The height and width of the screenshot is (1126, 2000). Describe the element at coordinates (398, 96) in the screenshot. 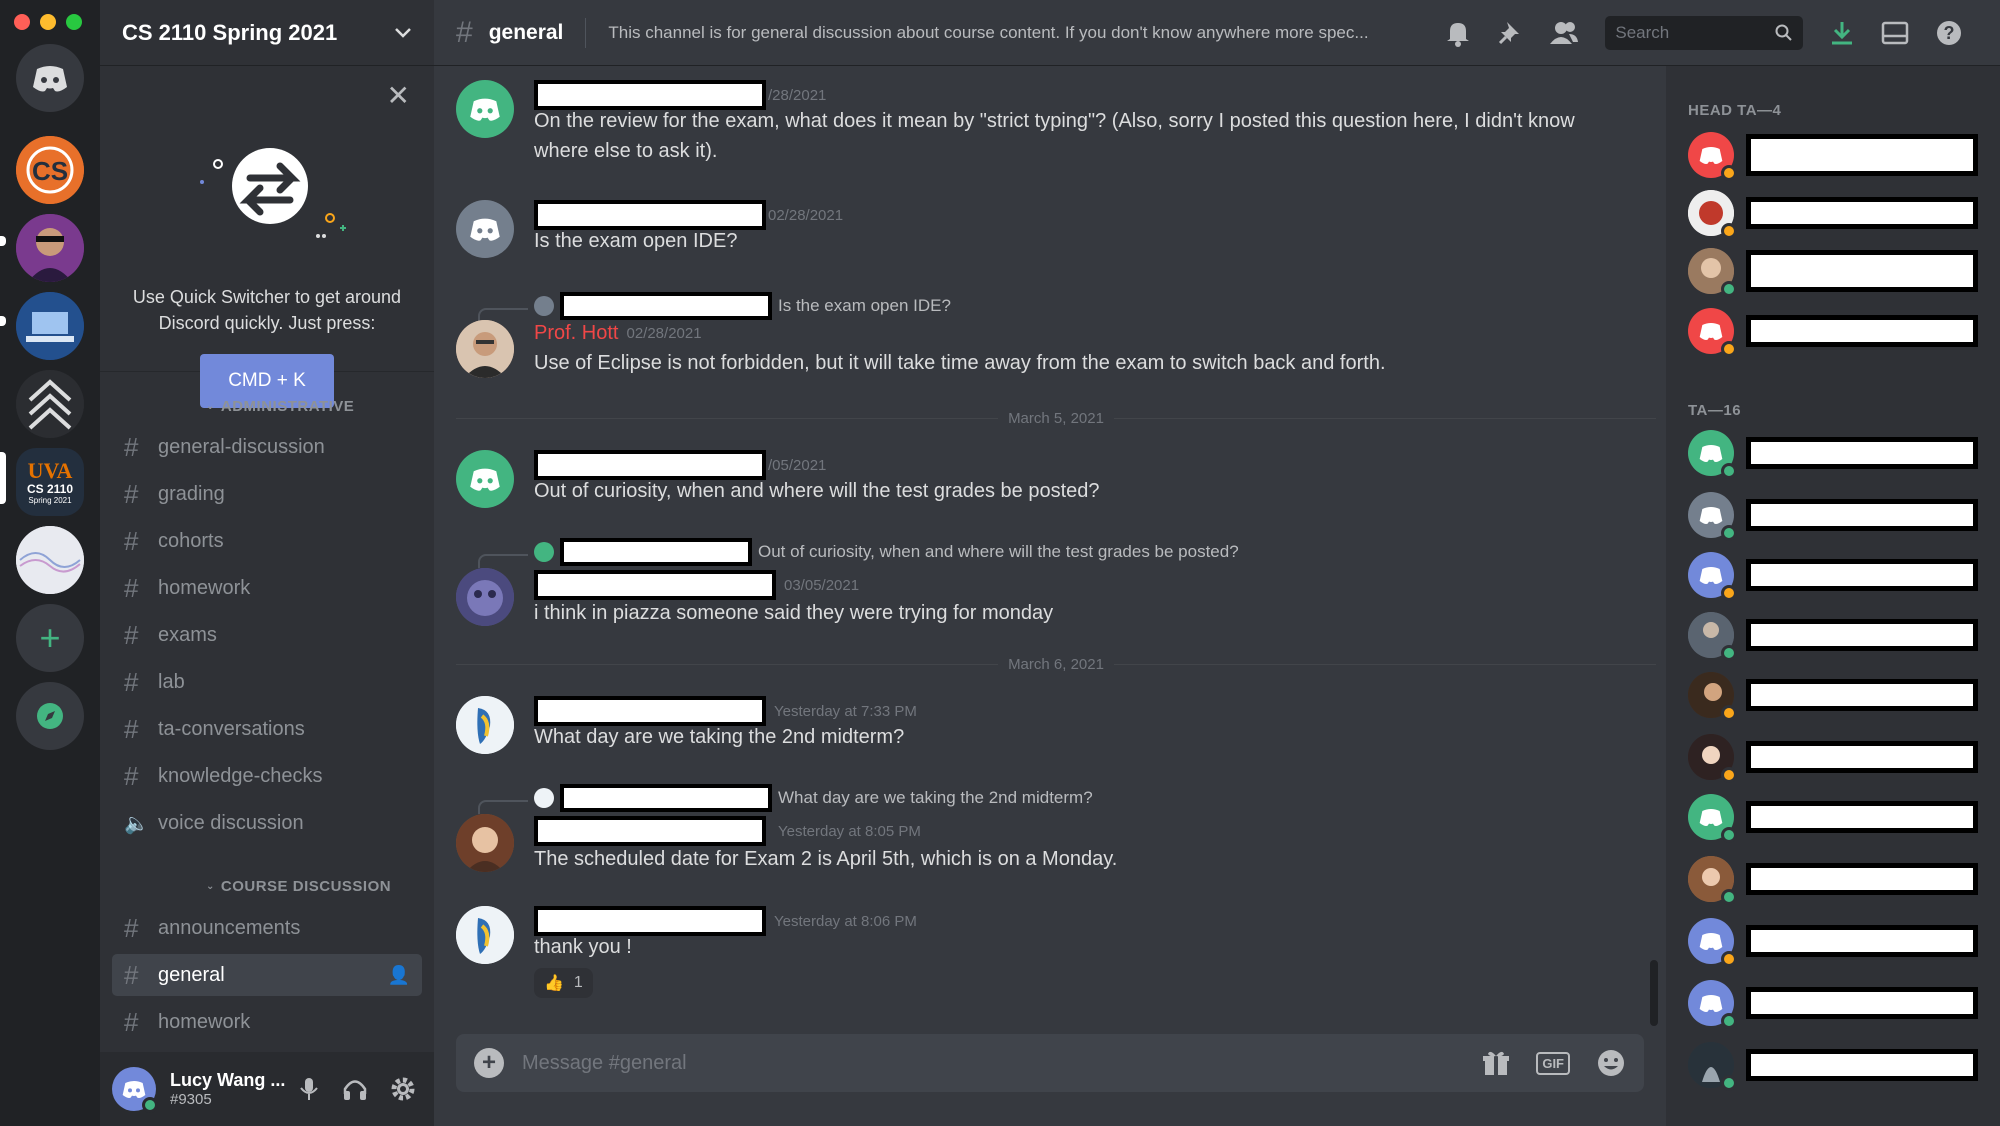

I see `close-icon: ✕` at that location.